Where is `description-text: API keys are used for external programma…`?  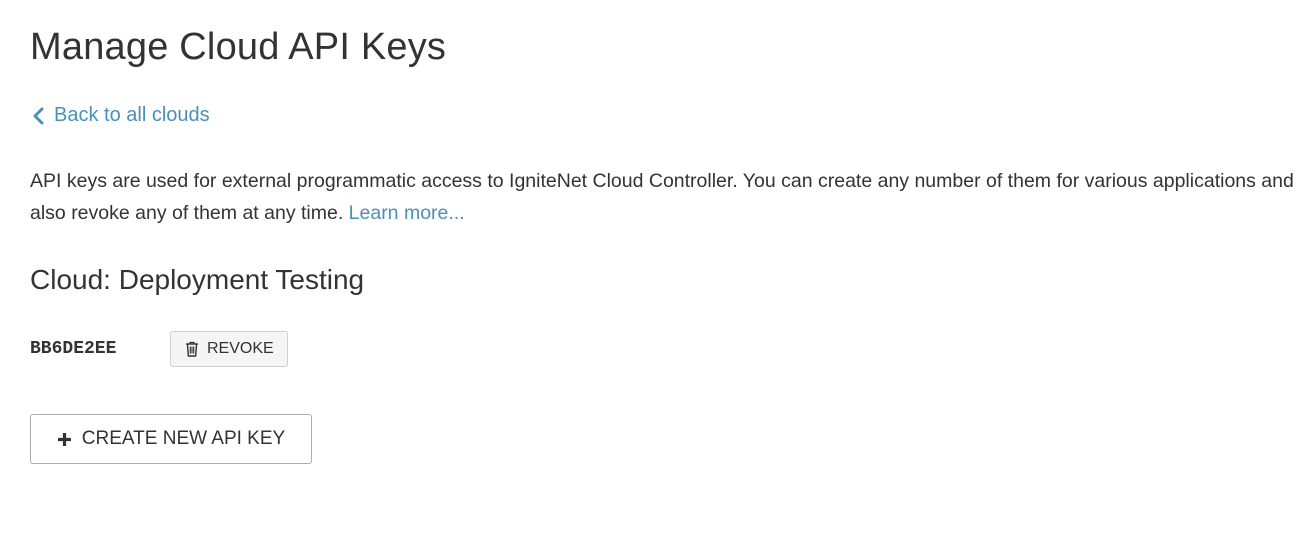
description-text: API keys are used for external programma… is located at coordinates (662, 197).